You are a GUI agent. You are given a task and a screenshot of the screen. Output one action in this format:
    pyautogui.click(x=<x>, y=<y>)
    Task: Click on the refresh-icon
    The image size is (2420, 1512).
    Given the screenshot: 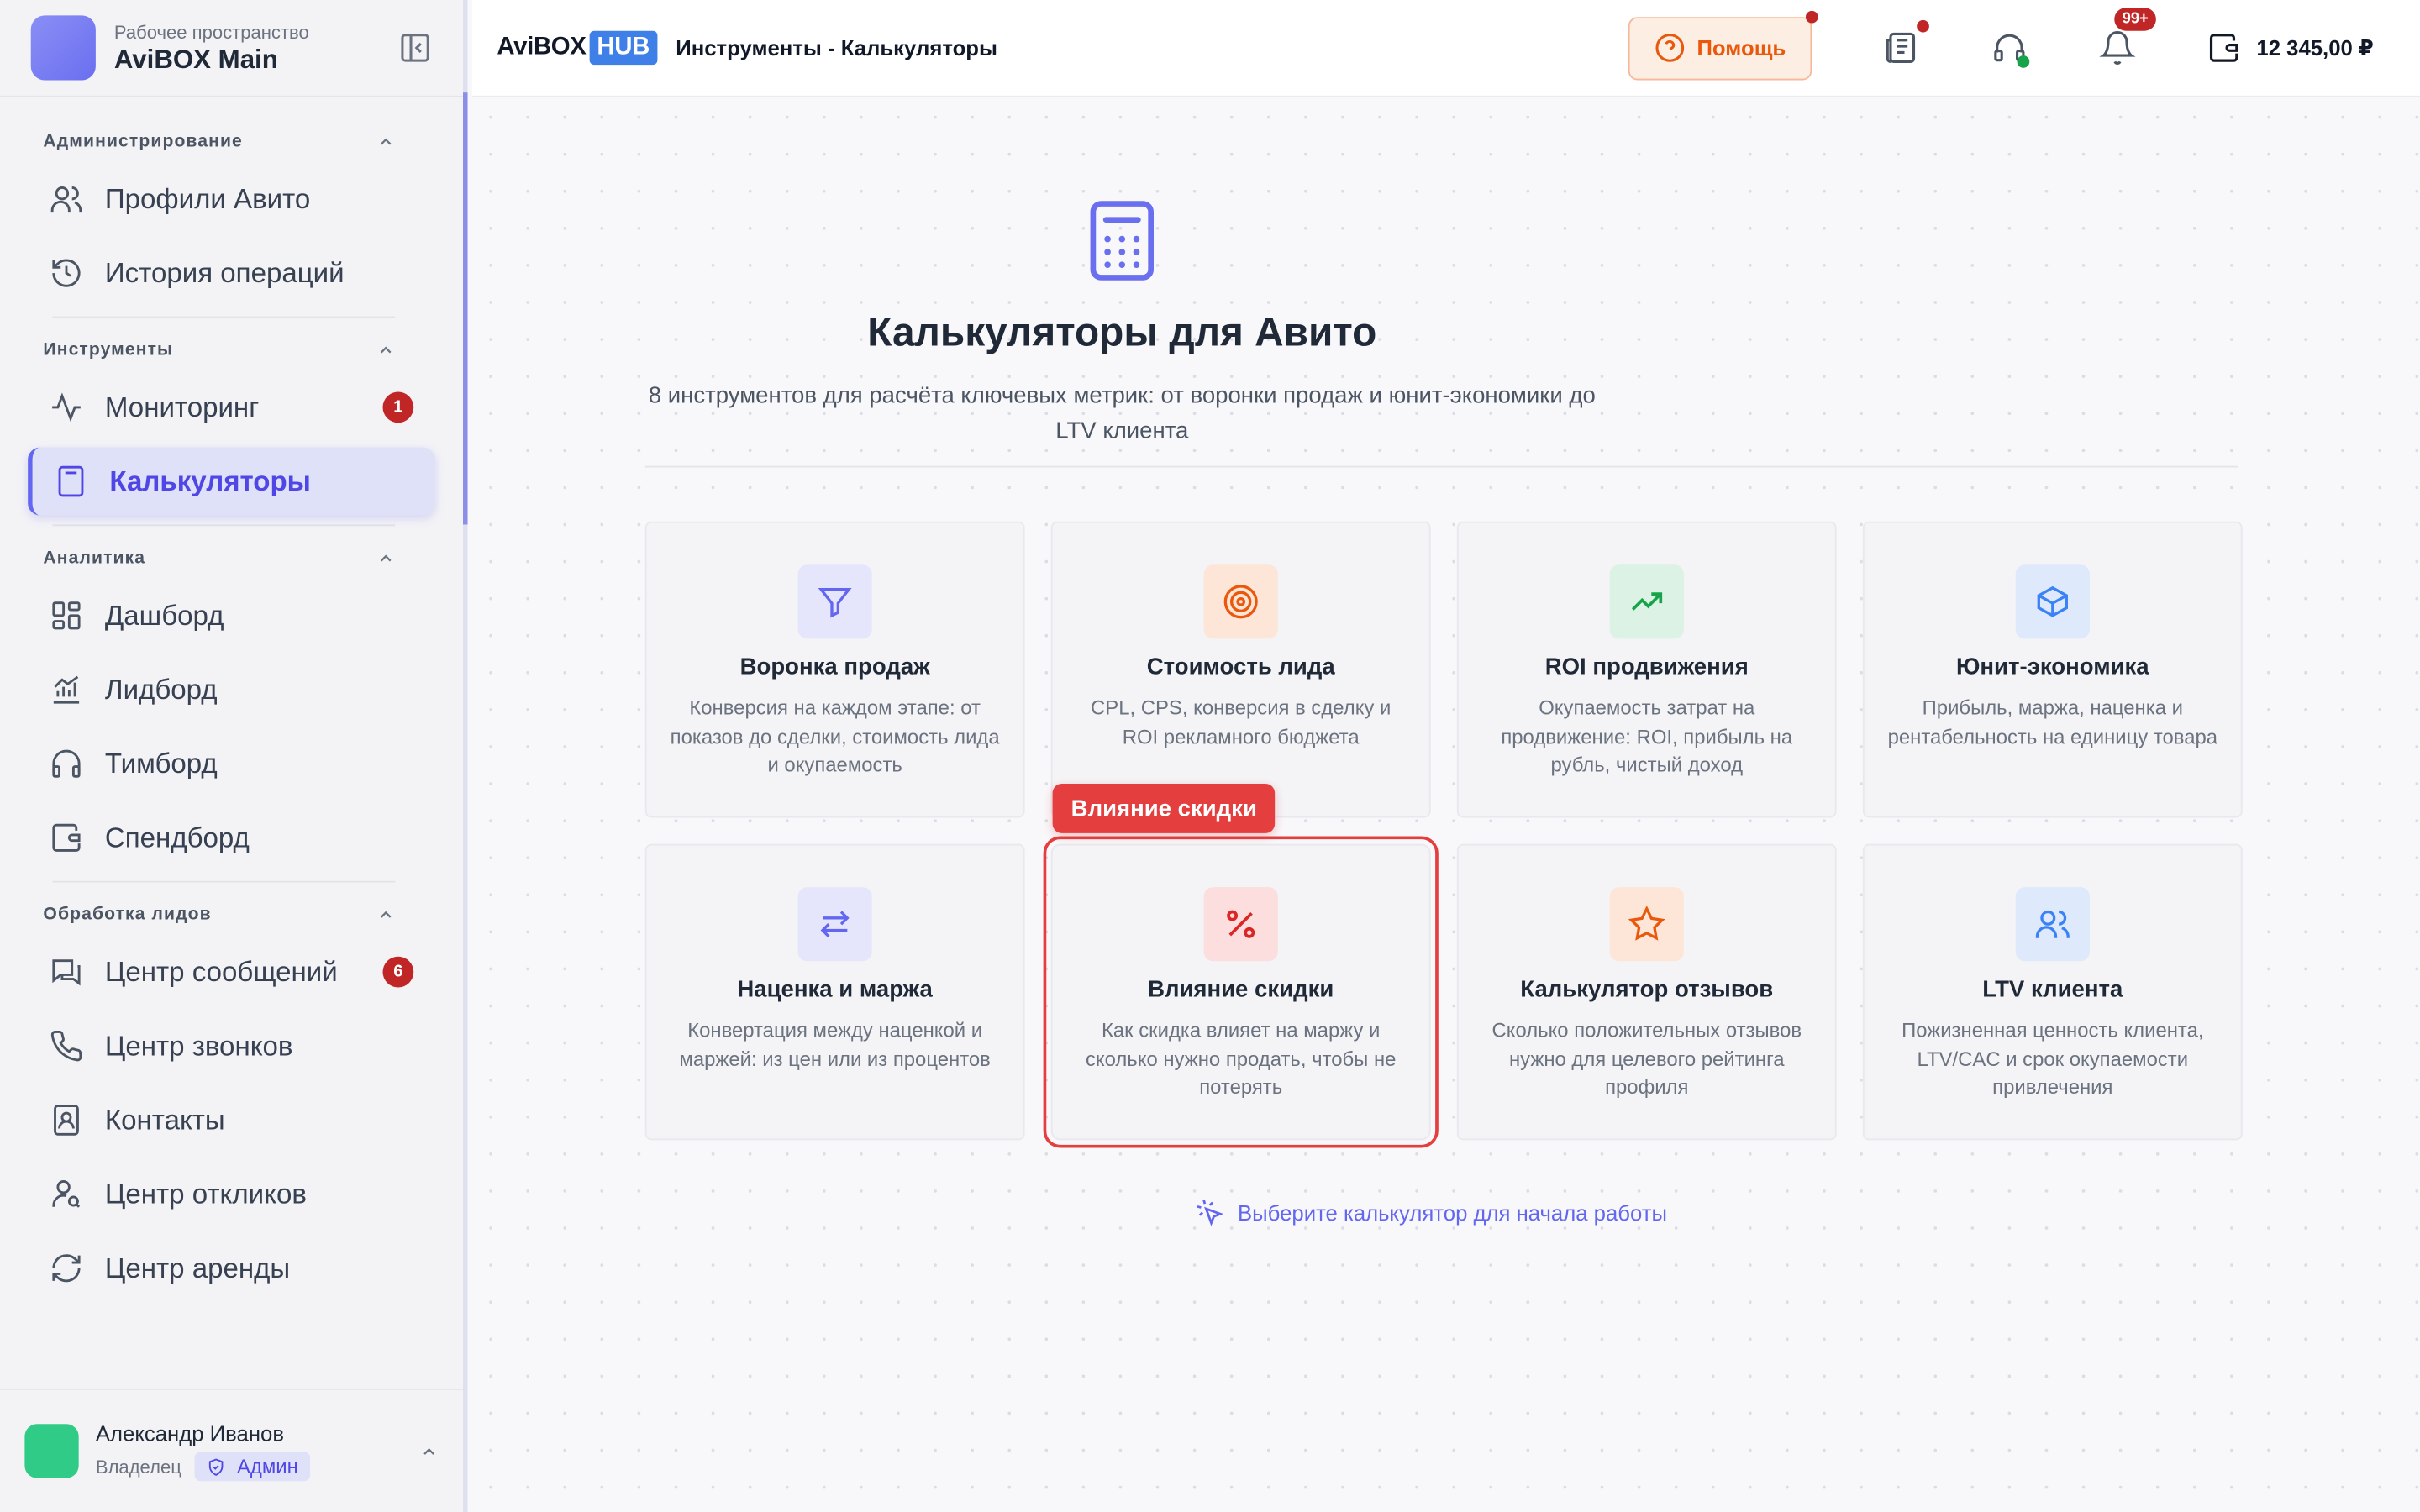 What is the action you would take?
    pyautogui.click(x=66, y=1268)
    